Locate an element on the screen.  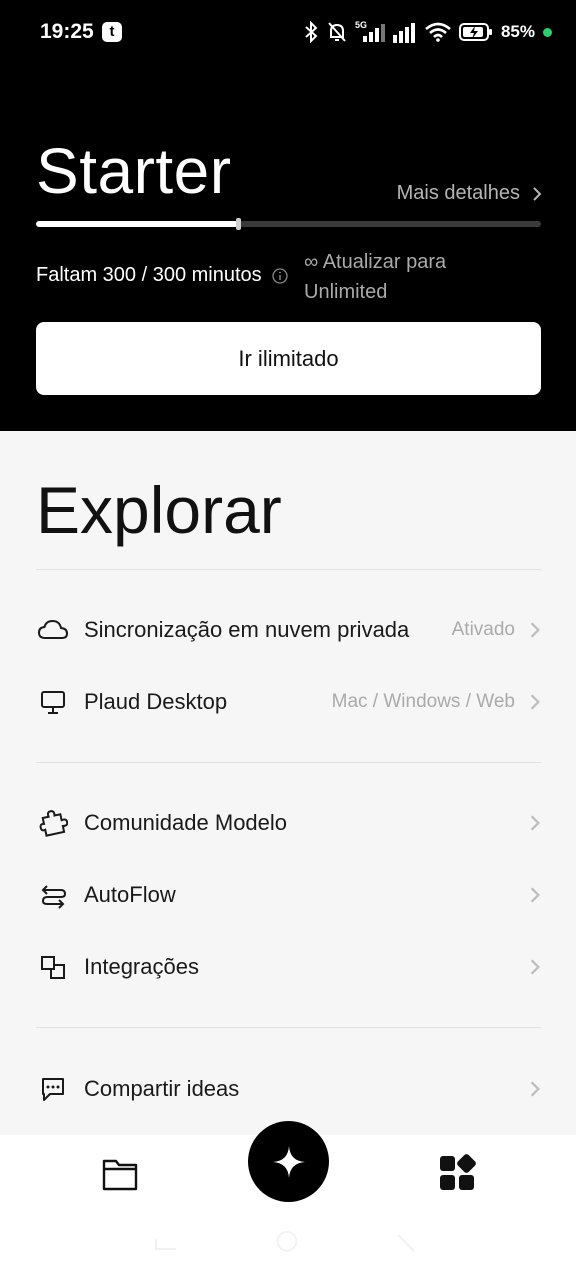
go-unlimited-button: Ir ilimitado is located at coordinates (288, 358).